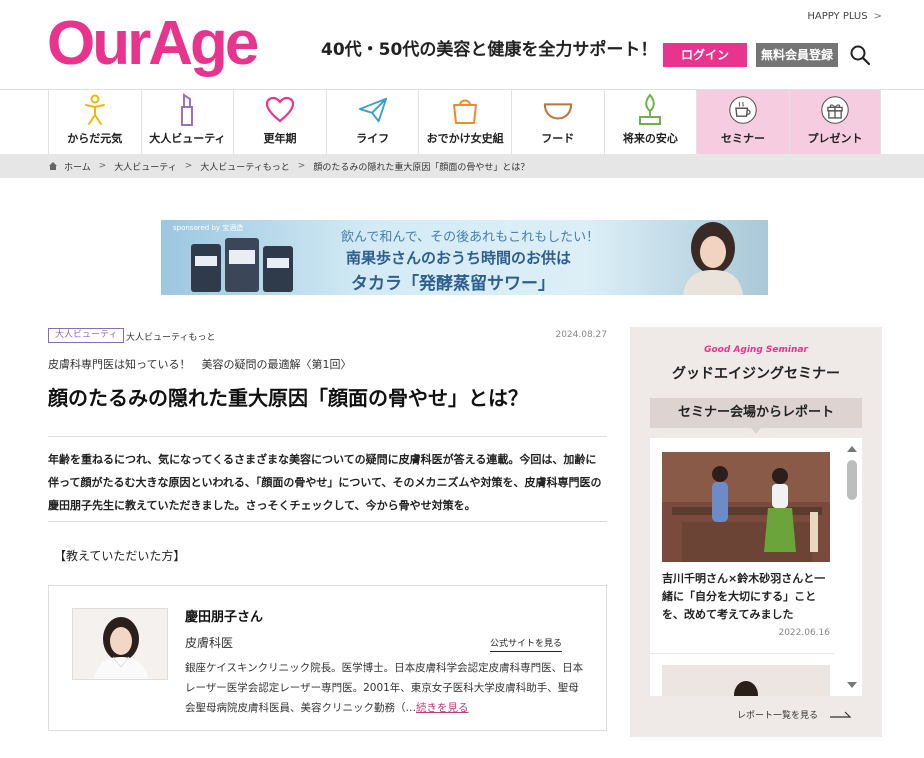  Describe the element at coordinates (713, 258) in the screenshot. I see `banner-model-image` at that location.